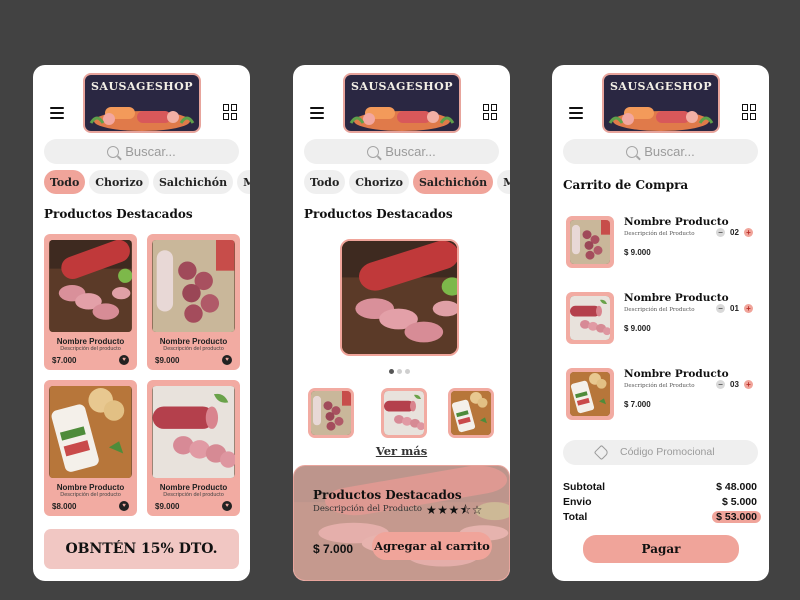 The image size is (800, 600). I want to click on total-value: $ 53.000, so click(736, 517).